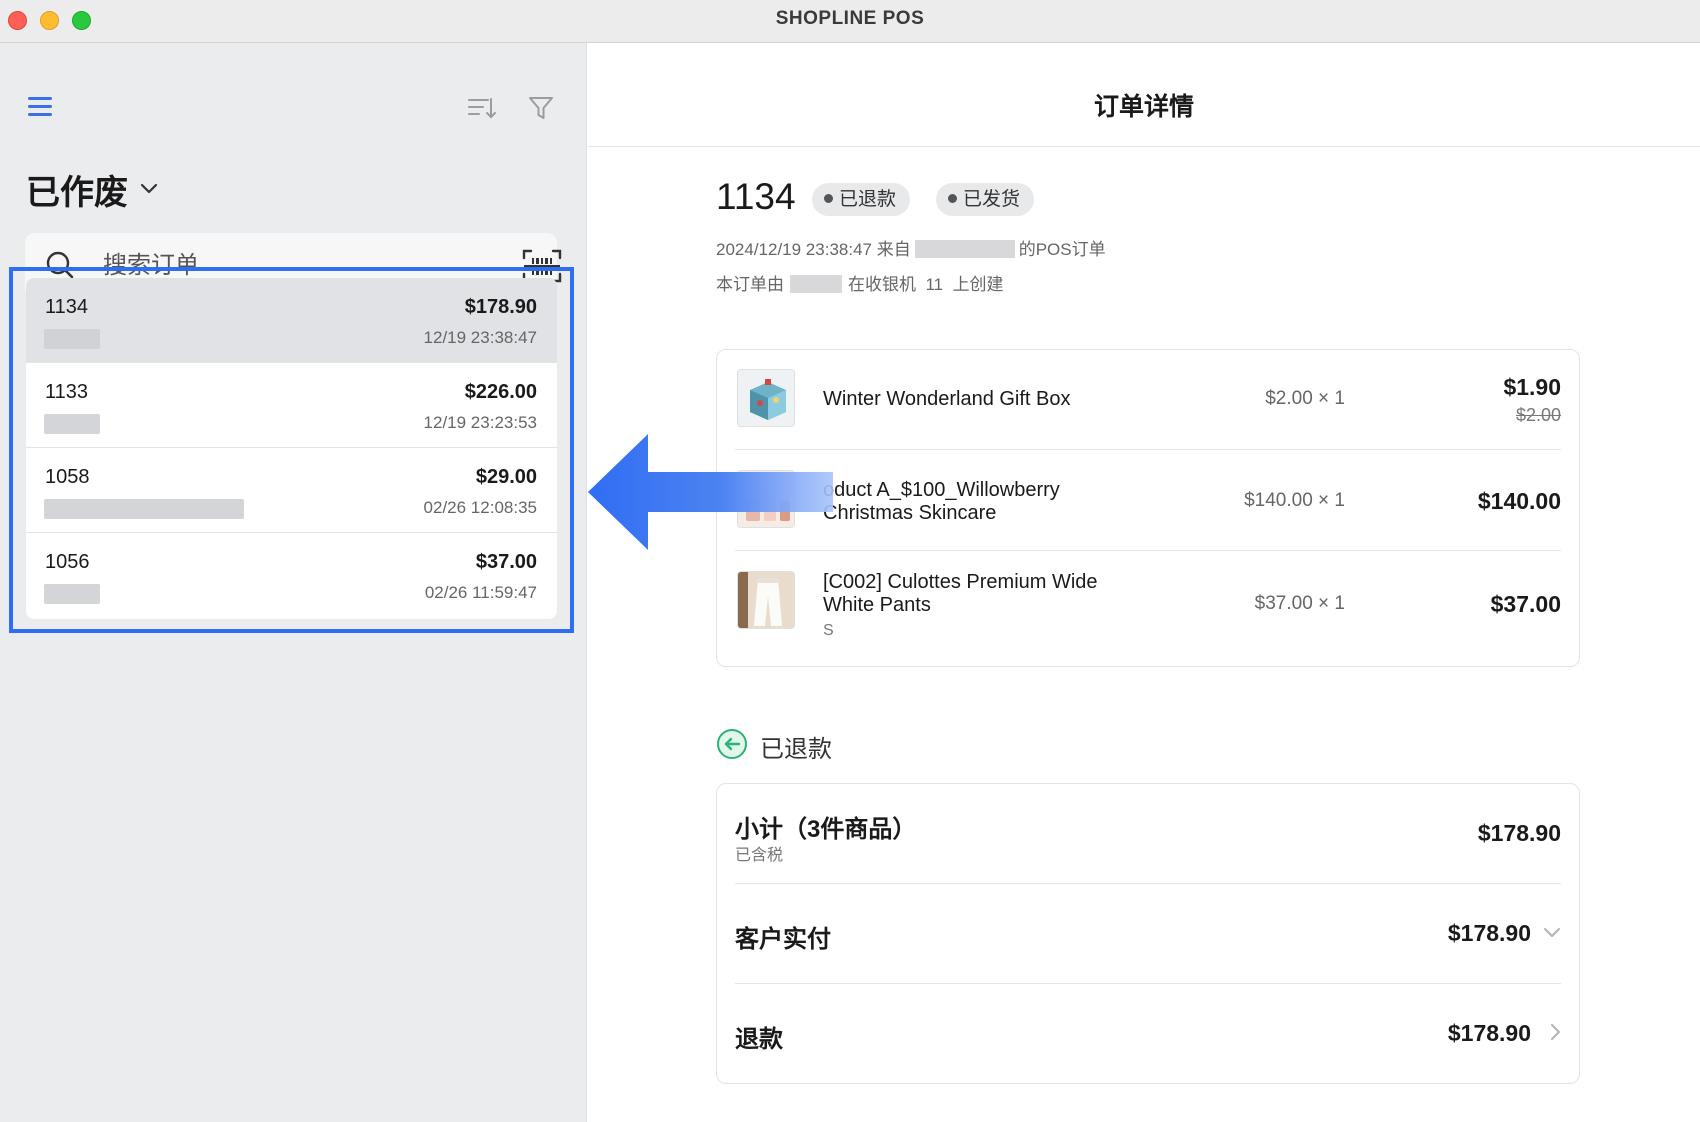 The width and height of the screenshot is (1700, 1122). Describe the element at coordinates (506, 562) in the screenshot. I see `order-amount: $37.00` at that location.